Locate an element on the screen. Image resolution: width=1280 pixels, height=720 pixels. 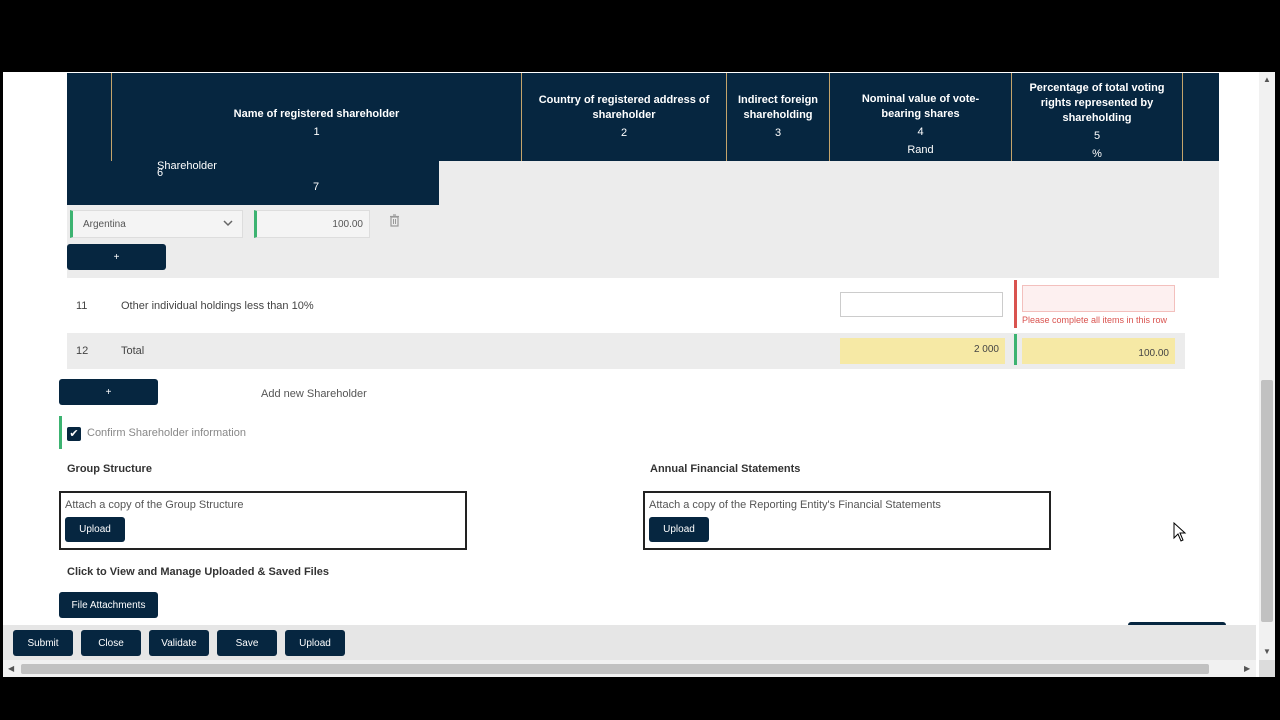
validation-error-message: Please complete all items in this row is located at coordinates (1095, 320).